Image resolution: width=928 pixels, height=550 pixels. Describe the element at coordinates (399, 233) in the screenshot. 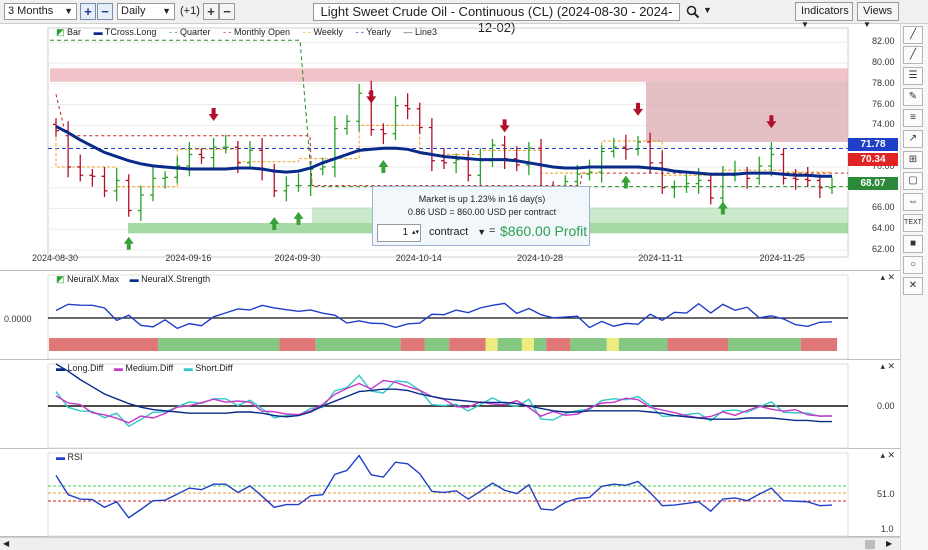

I see `contract-qty-input: 1 ▴▾` at that location.